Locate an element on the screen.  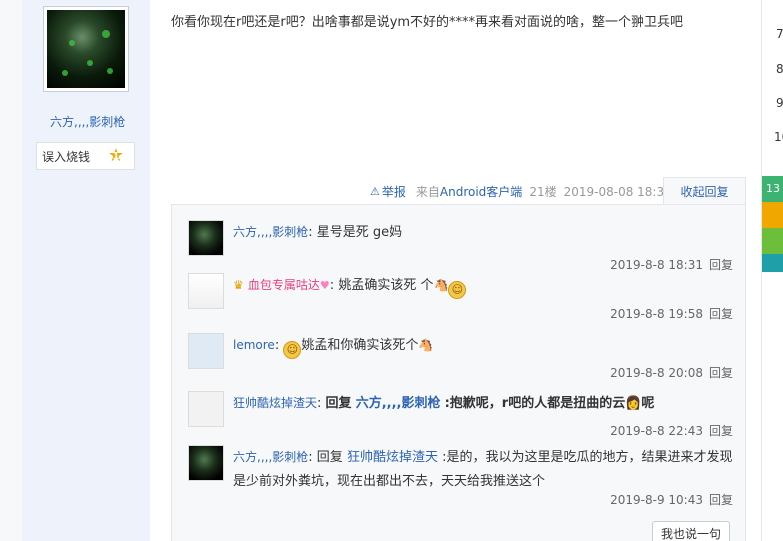
reply-username: 狂帅酷炫掉渣天 is located at coordinates (275, 403).